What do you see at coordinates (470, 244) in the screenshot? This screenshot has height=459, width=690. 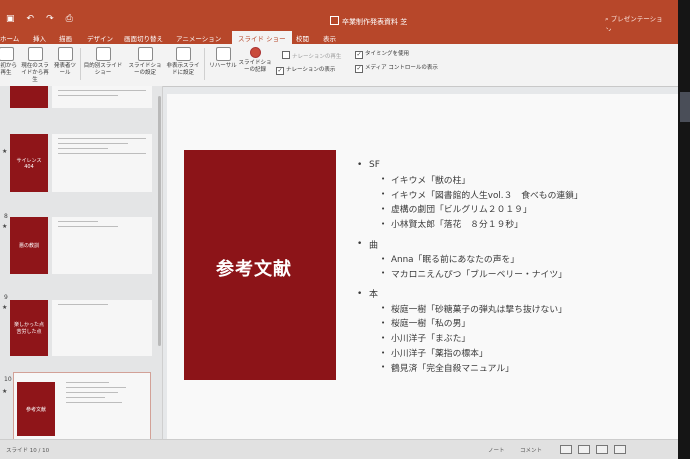 I see `bullet-heading: • 曲` at bounding box center [470, 244].